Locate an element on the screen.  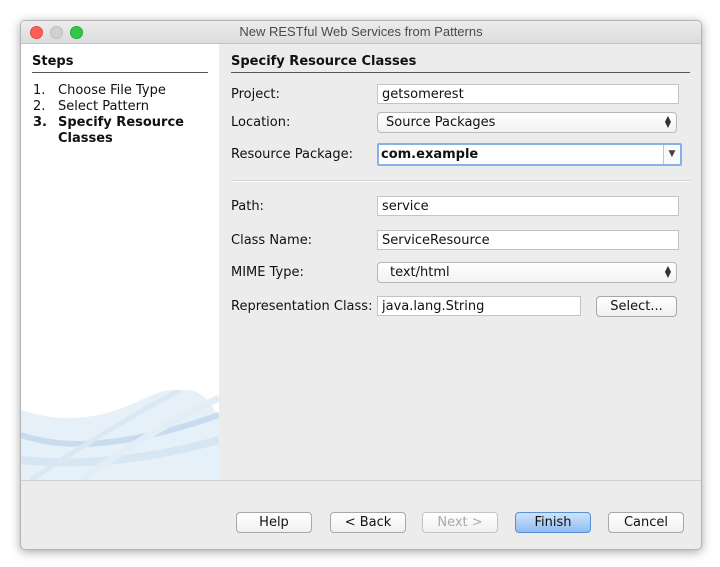
path-label: Path: is located at coordinates (247, 206).